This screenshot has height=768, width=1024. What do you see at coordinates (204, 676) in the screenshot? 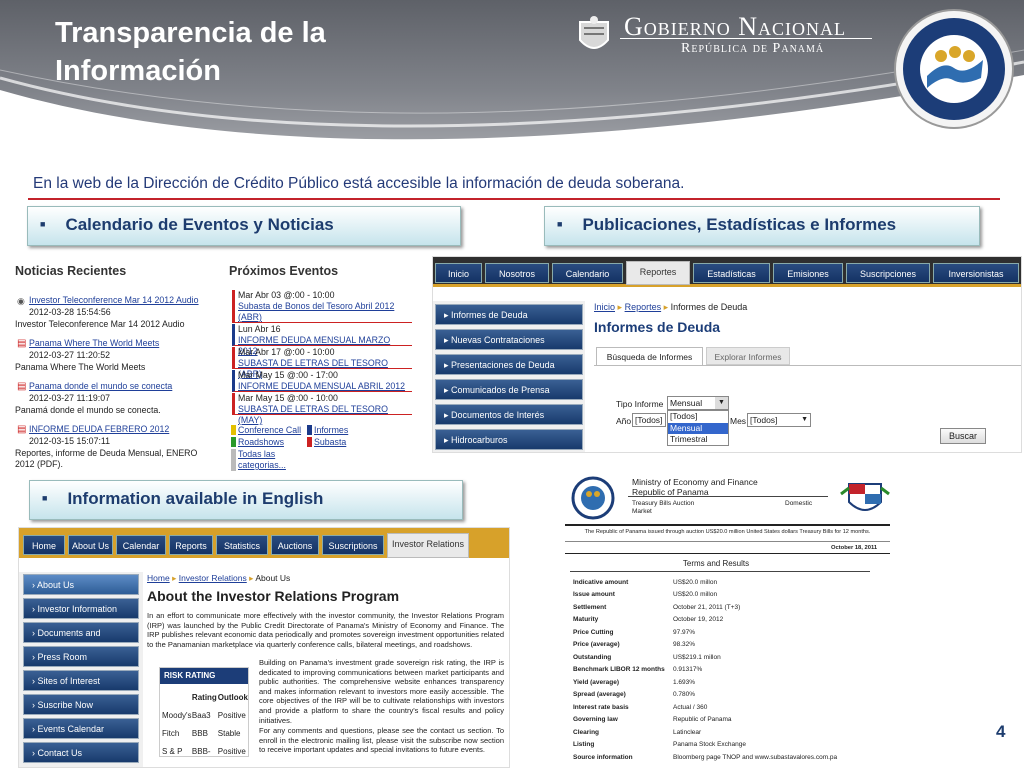
I see `risk-rating-title: RISK RATING` at bounding box center [204, 676].